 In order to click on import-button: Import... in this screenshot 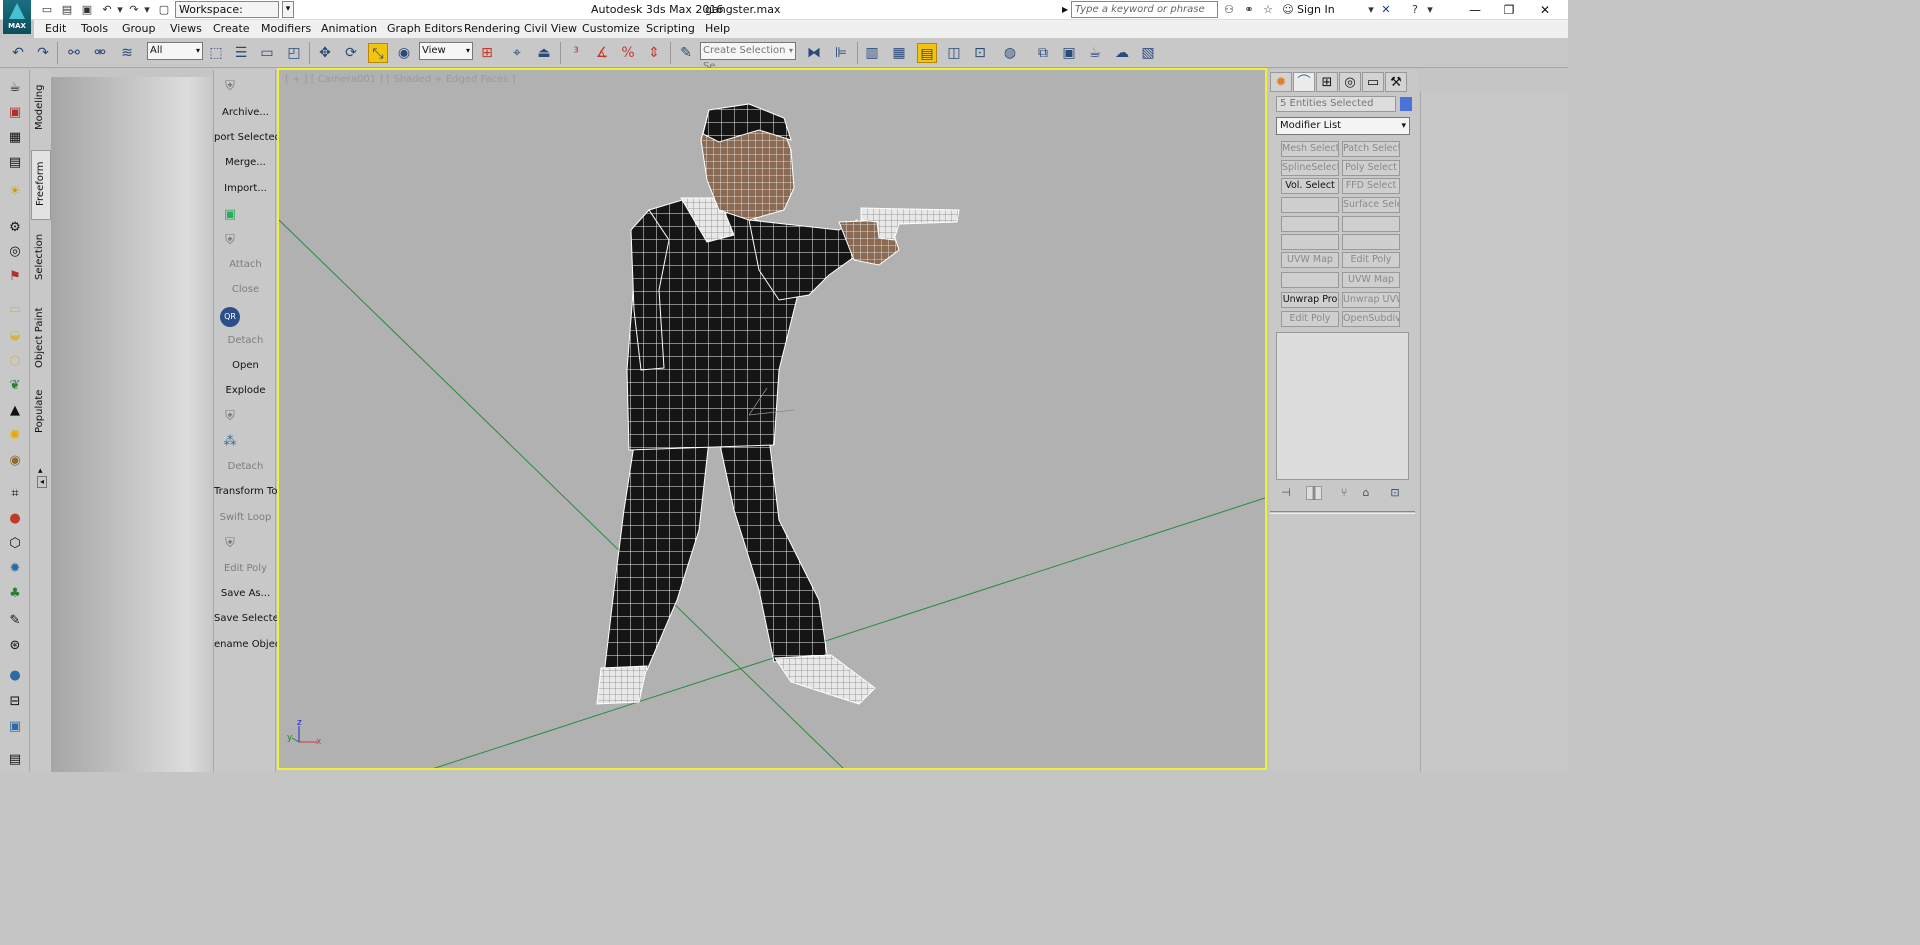, I will do `click(245, 188)`.